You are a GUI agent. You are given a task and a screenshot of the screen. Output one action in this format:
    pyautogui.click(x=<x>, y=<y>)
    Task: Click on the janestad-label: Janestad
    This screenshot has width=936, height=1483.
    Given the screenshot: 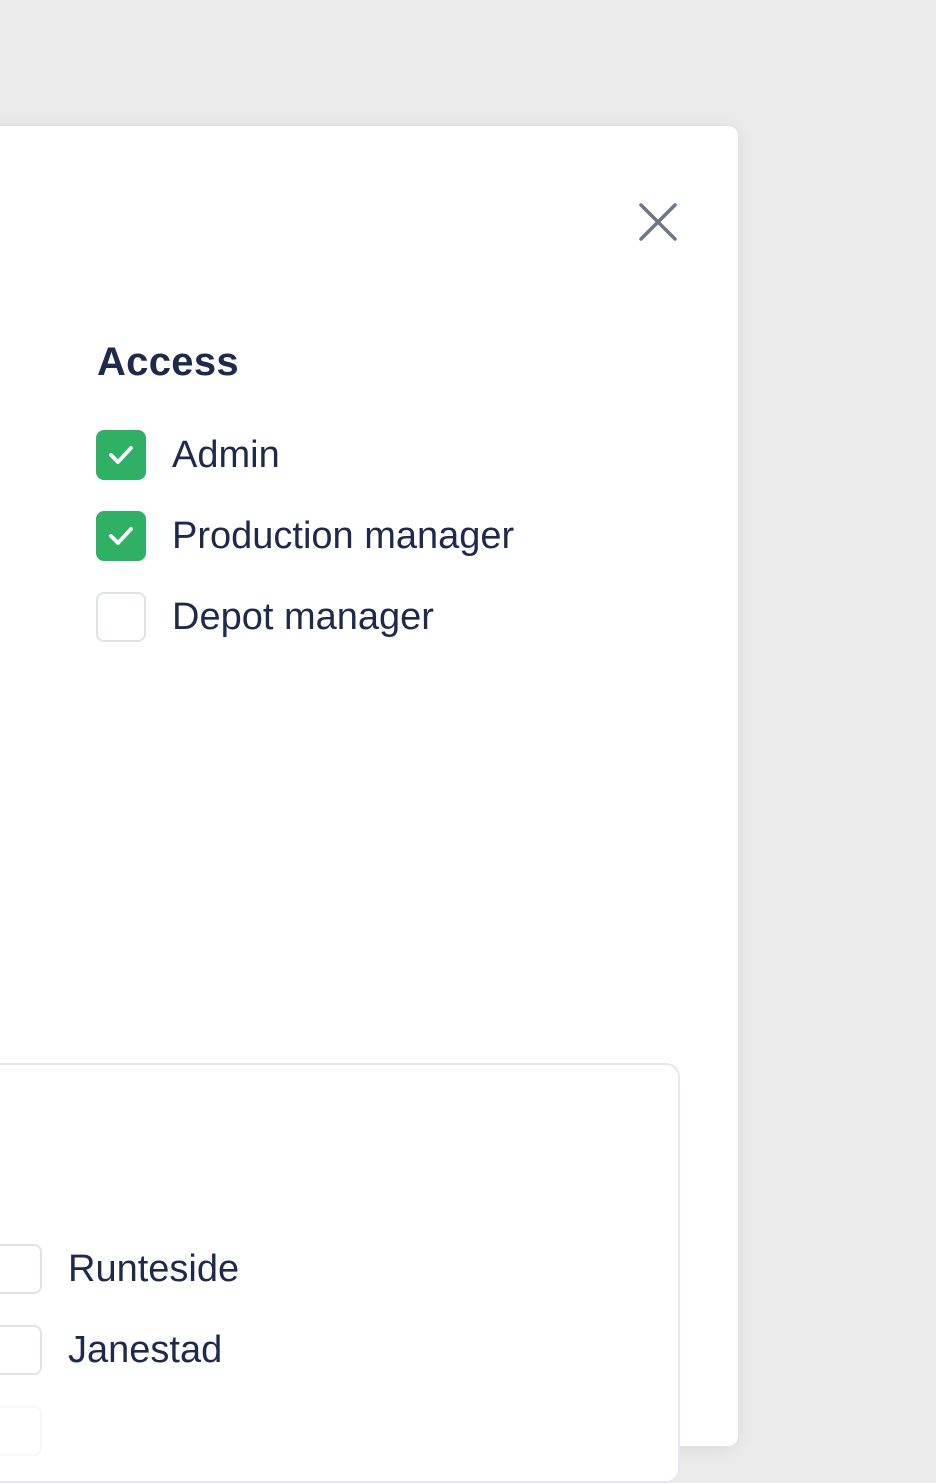 What is the action you would take?
    pyautogui.click(x=145, y=1349)
    